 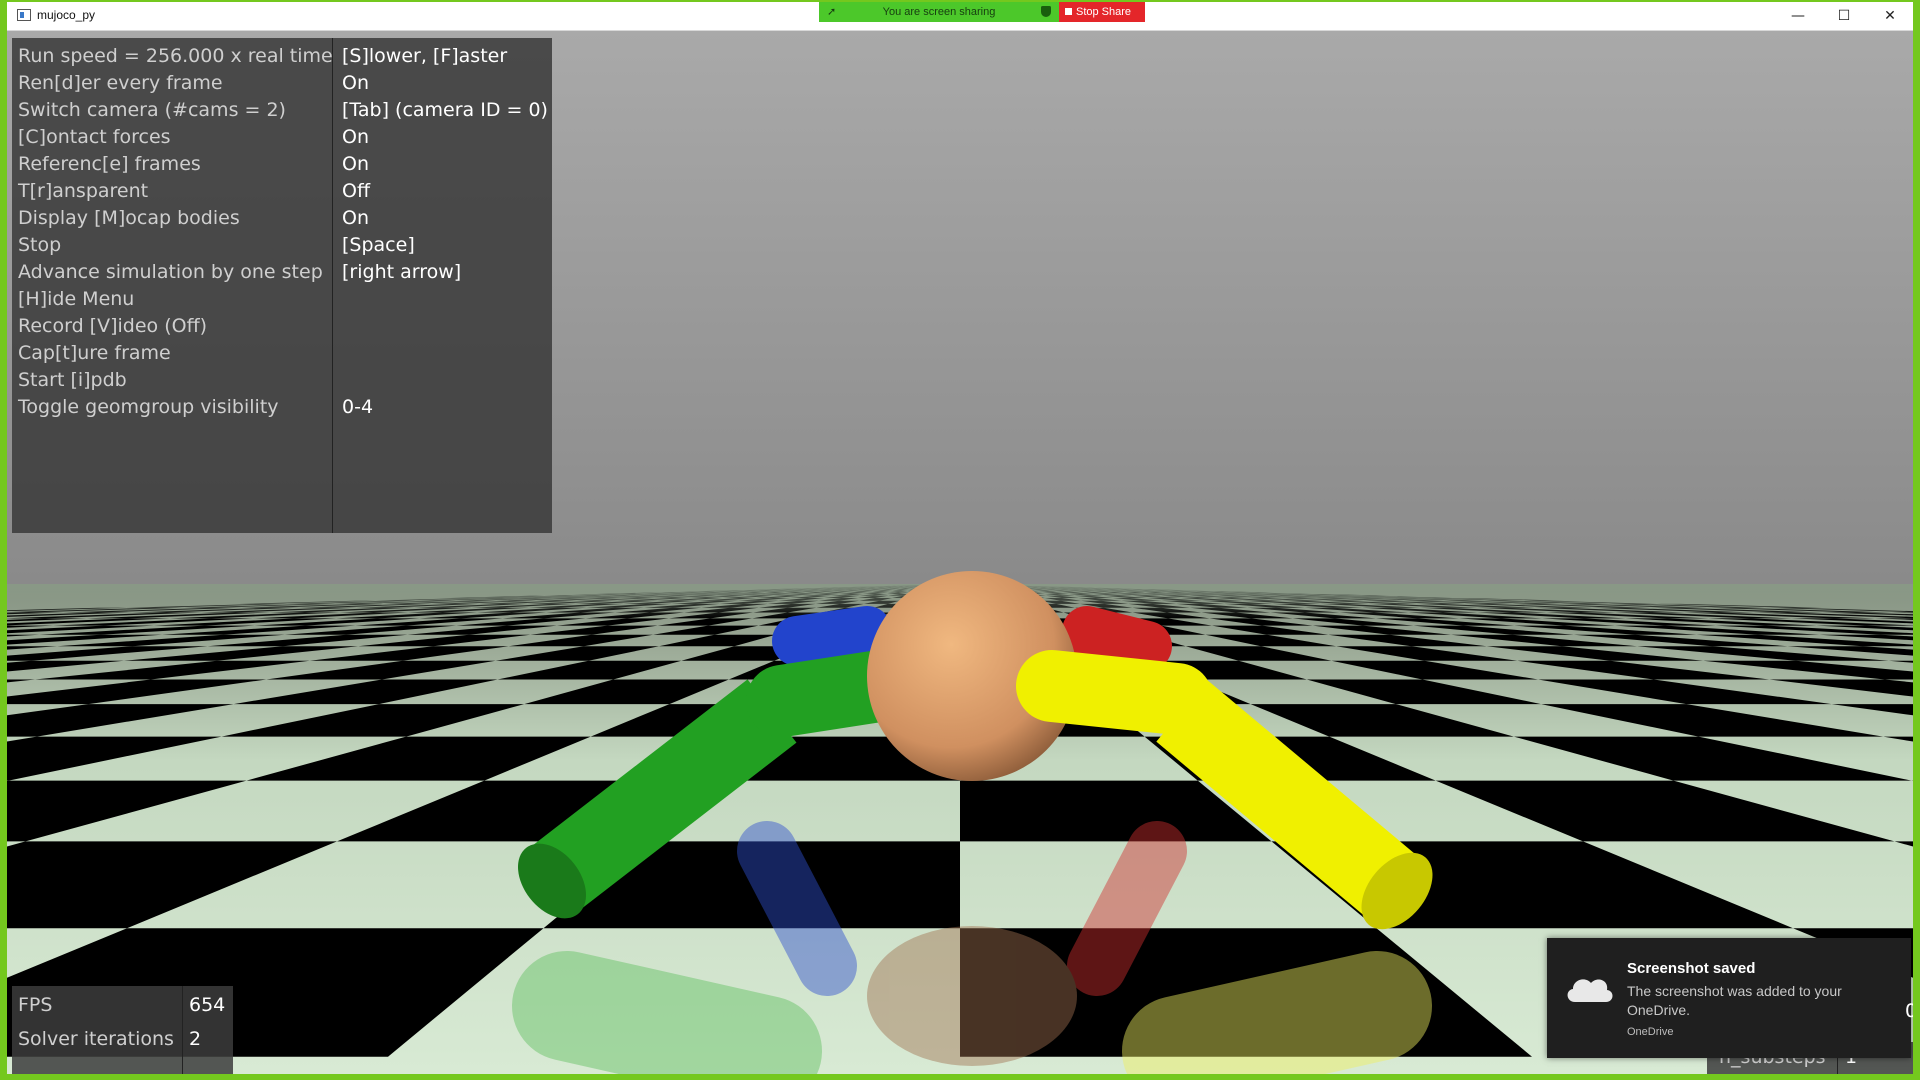 I want to click on menu-option-label: Referenc[e] frames, so click(x=109, y=164).